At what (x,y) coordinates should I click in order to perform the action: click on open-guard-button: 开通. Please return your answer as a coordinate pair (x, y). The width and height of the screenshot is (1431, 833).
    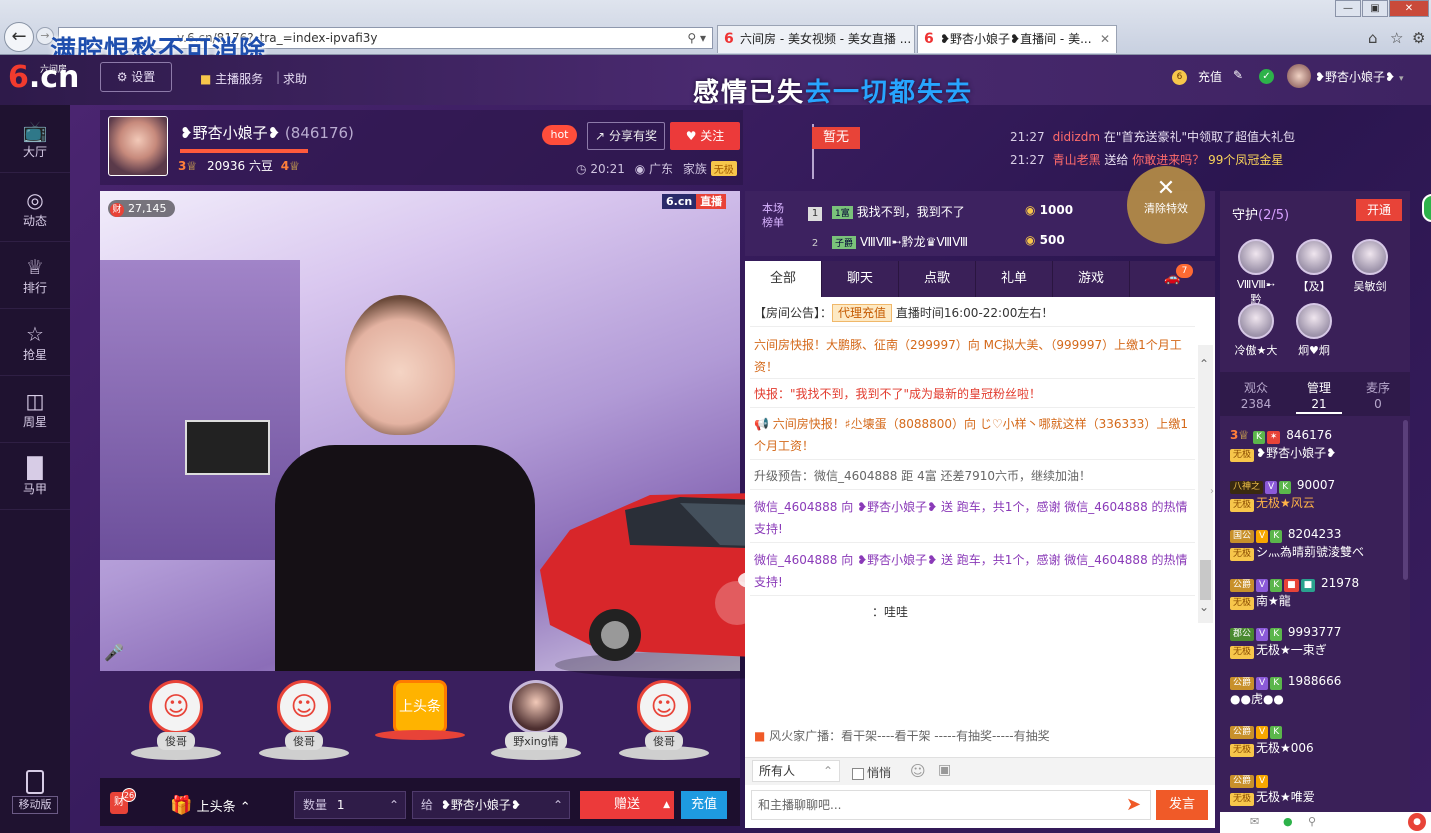
    Looking at the image, I should click on (1379, 210).